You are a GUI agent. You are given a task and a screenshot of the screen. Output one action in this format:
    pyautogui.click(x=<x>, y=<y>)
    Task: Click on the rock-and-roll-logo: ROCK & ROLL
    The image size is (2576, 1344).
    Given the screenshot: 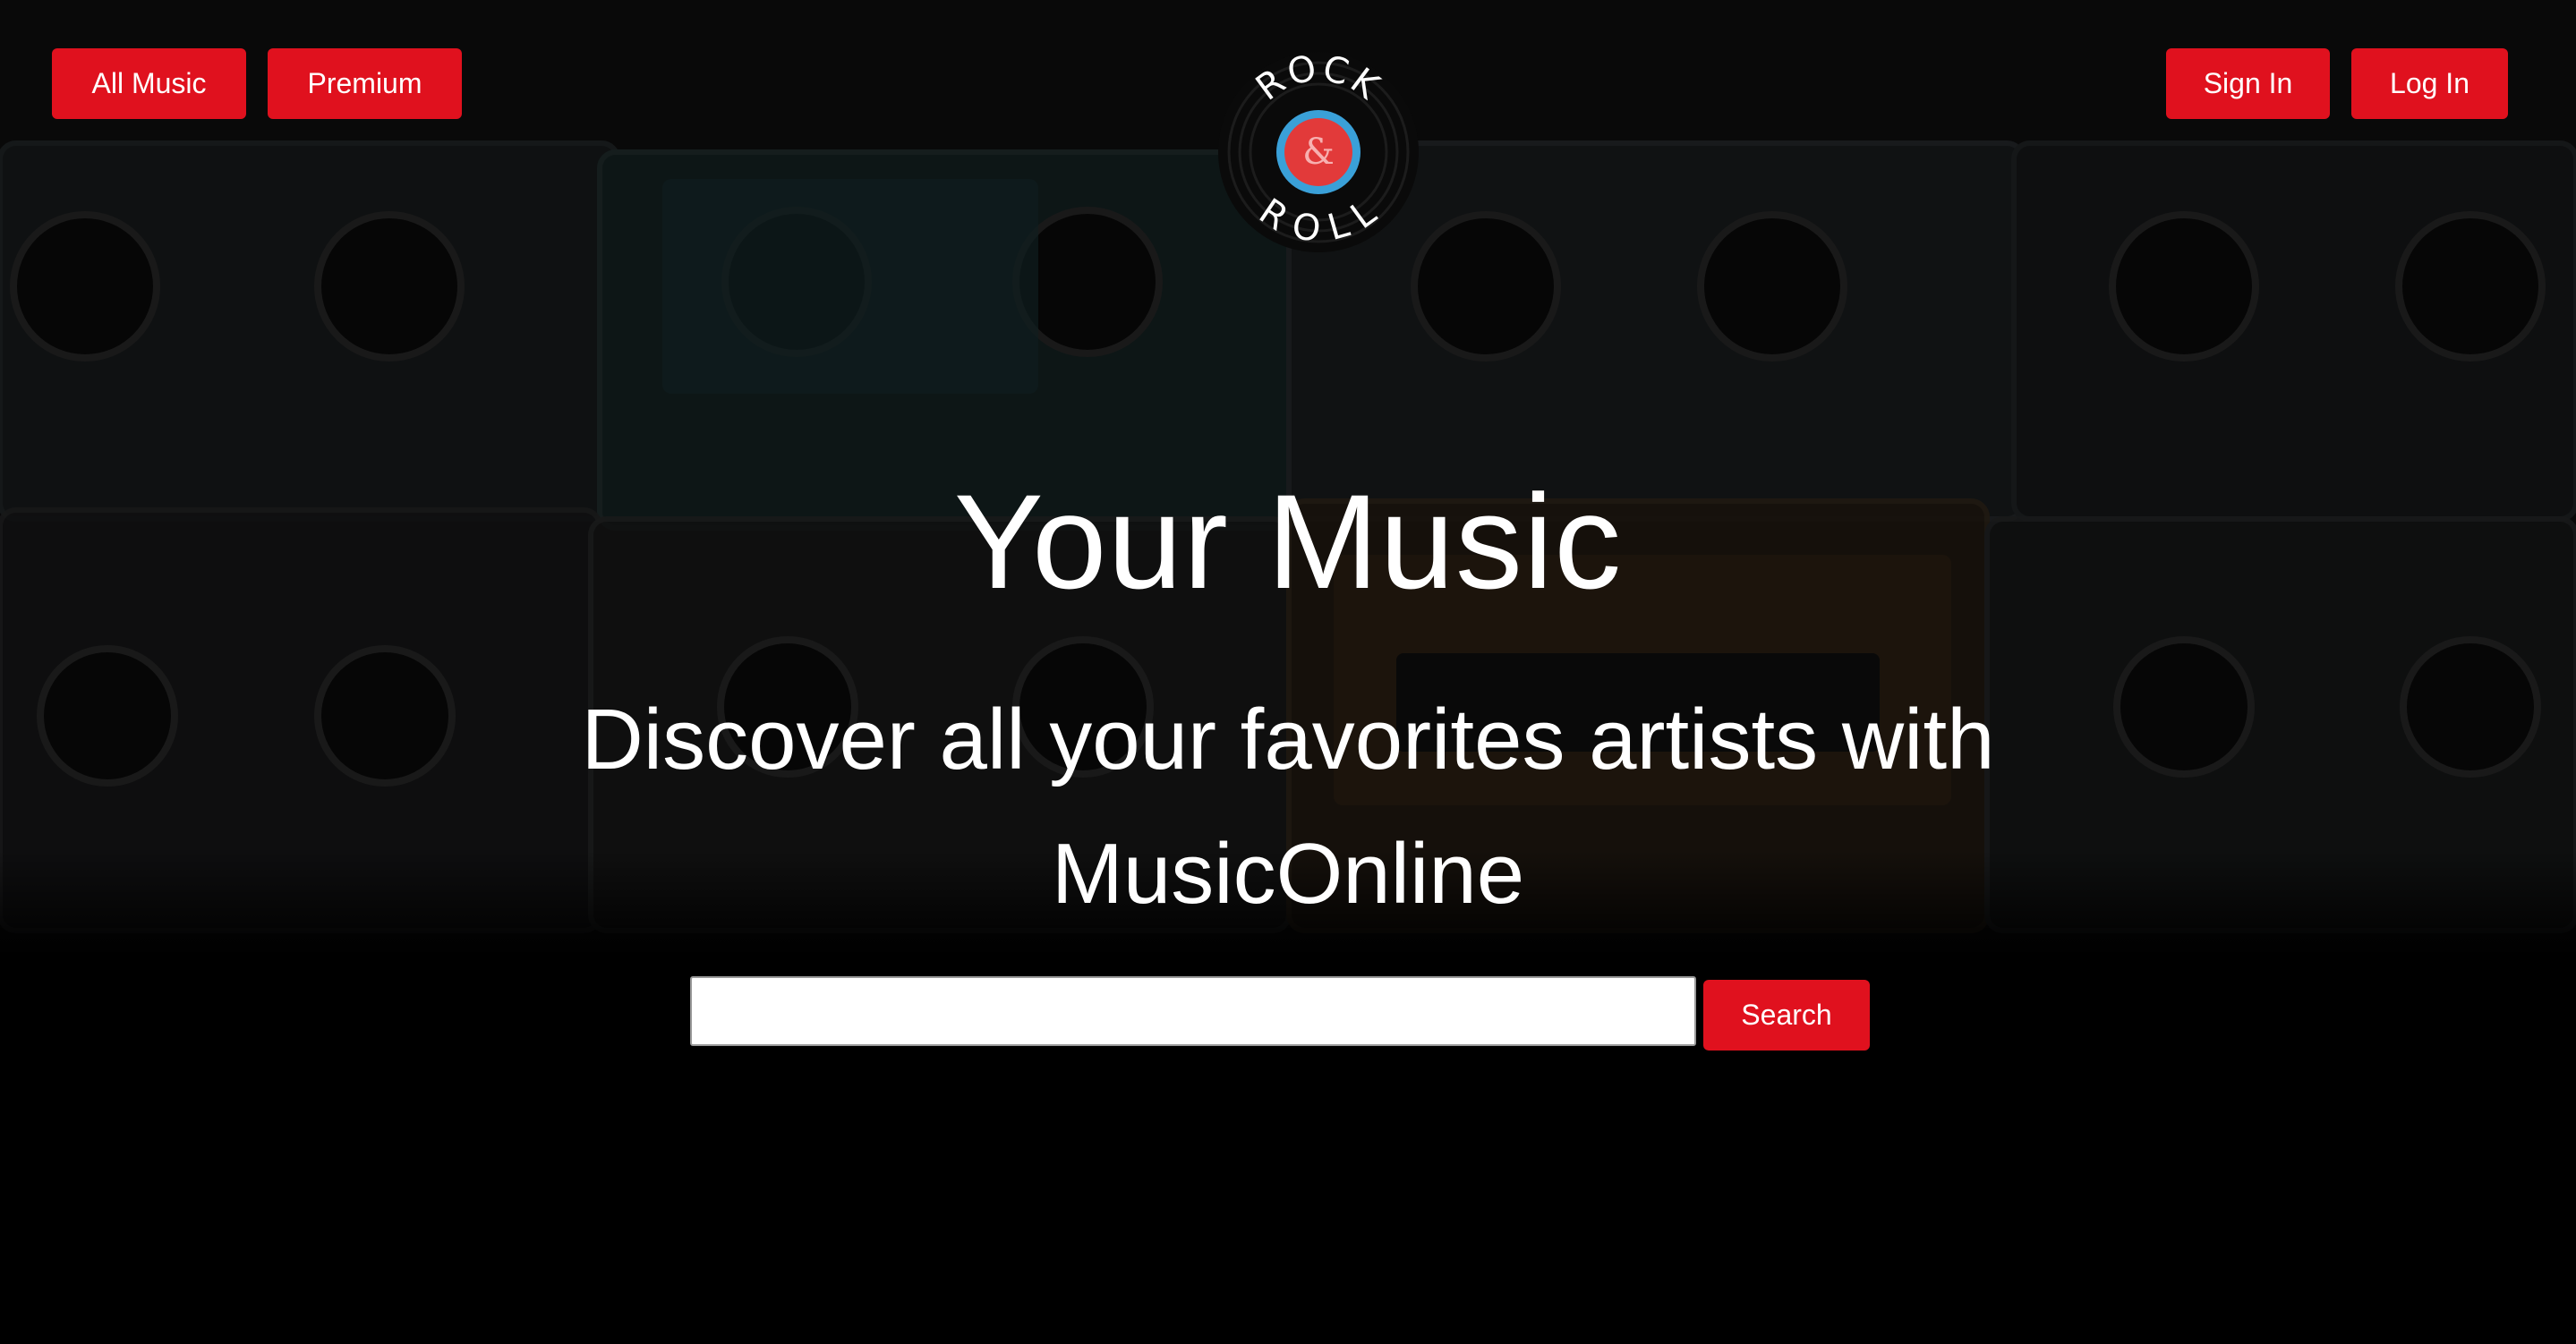 What is the action you would take?
    pyautogui.click(x=1318, y=151)
    